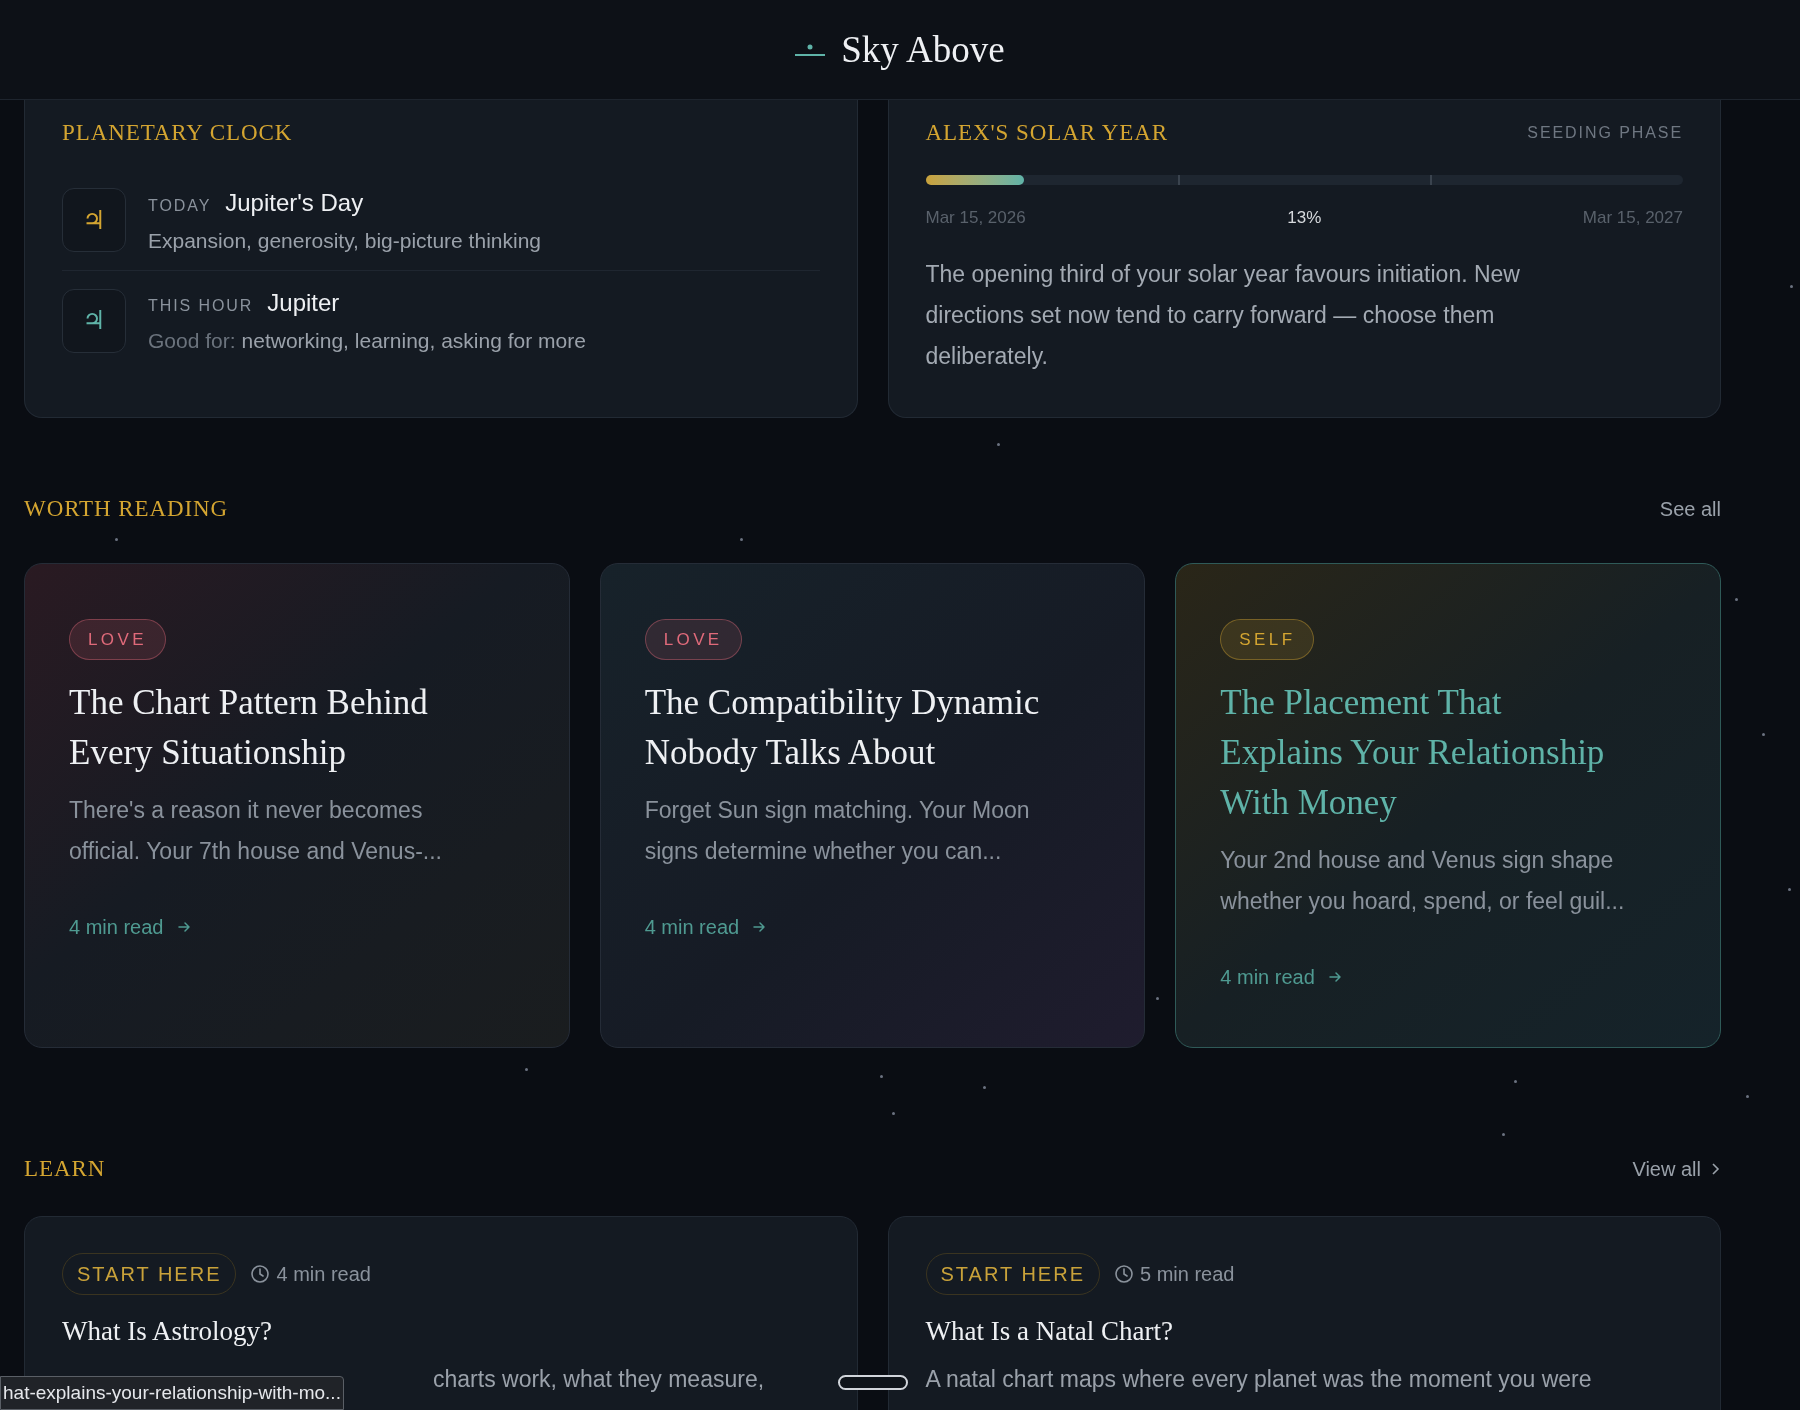  What do you see at coordinates (1047, 133) in the screenshot?
I see `section-title: ALEX'S SOLAR YEAR` at bounding box center [1047, 133].